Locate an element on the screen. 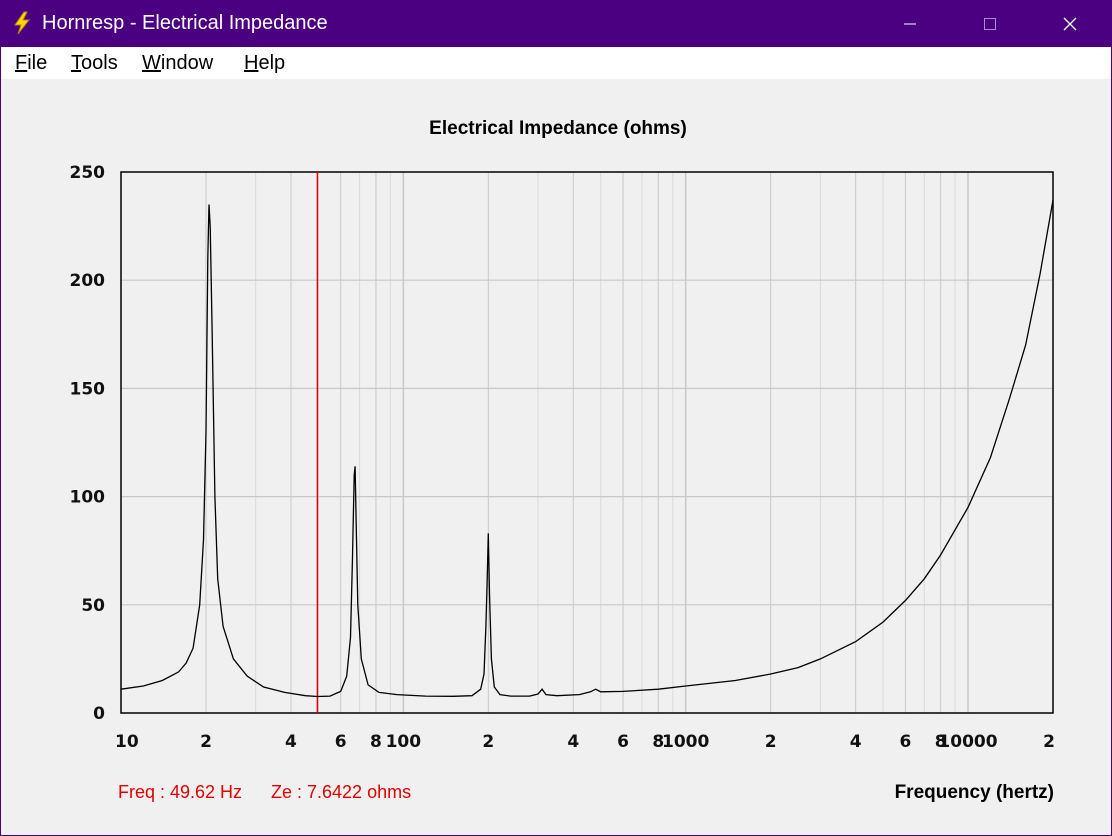  close-icon is located at coordinates (1070, 24).